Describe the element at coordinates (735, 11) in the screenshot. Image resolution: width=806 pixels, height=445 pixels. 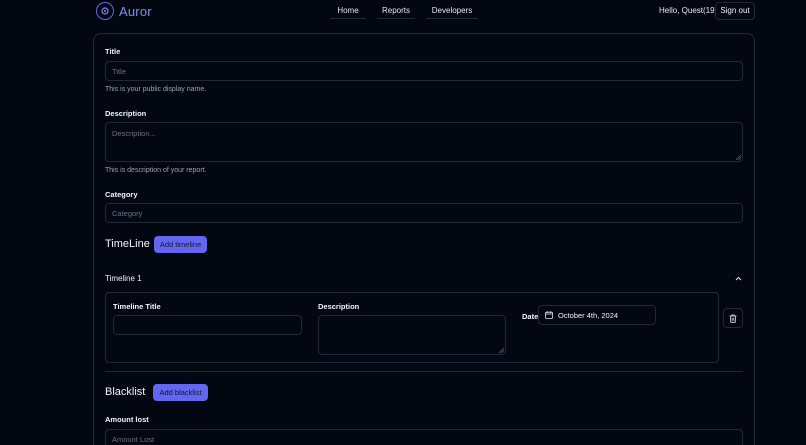
I see `sign-out-button: Sign out` at that location.